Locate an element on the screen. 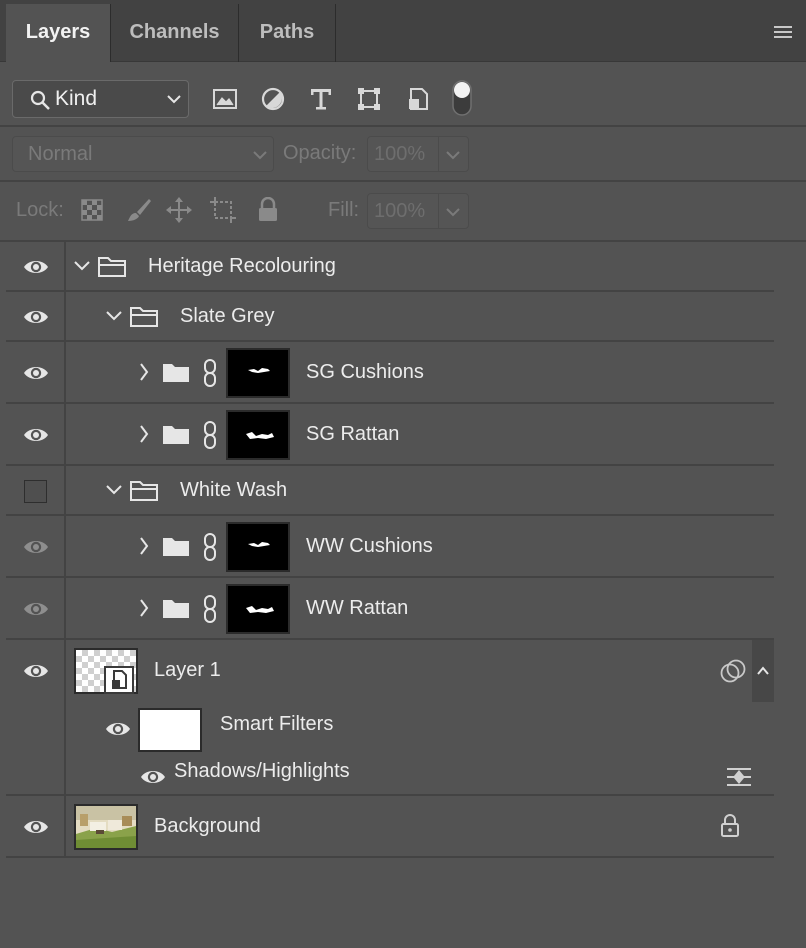  filter-shape-layers-icon is located at coordinates (369, 99).